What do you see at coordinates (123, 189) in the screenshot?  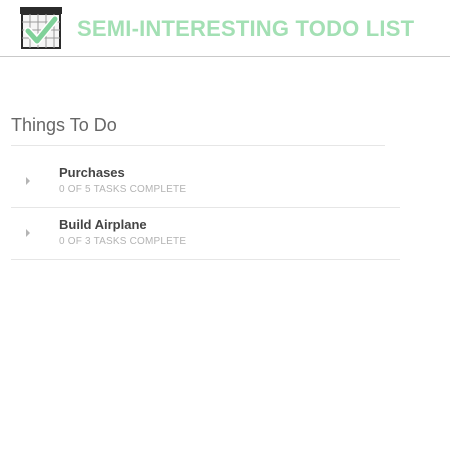 I see `list-item-status: 0 OF 5 TASKS COMPLETE` at bounding box center [123, 189].